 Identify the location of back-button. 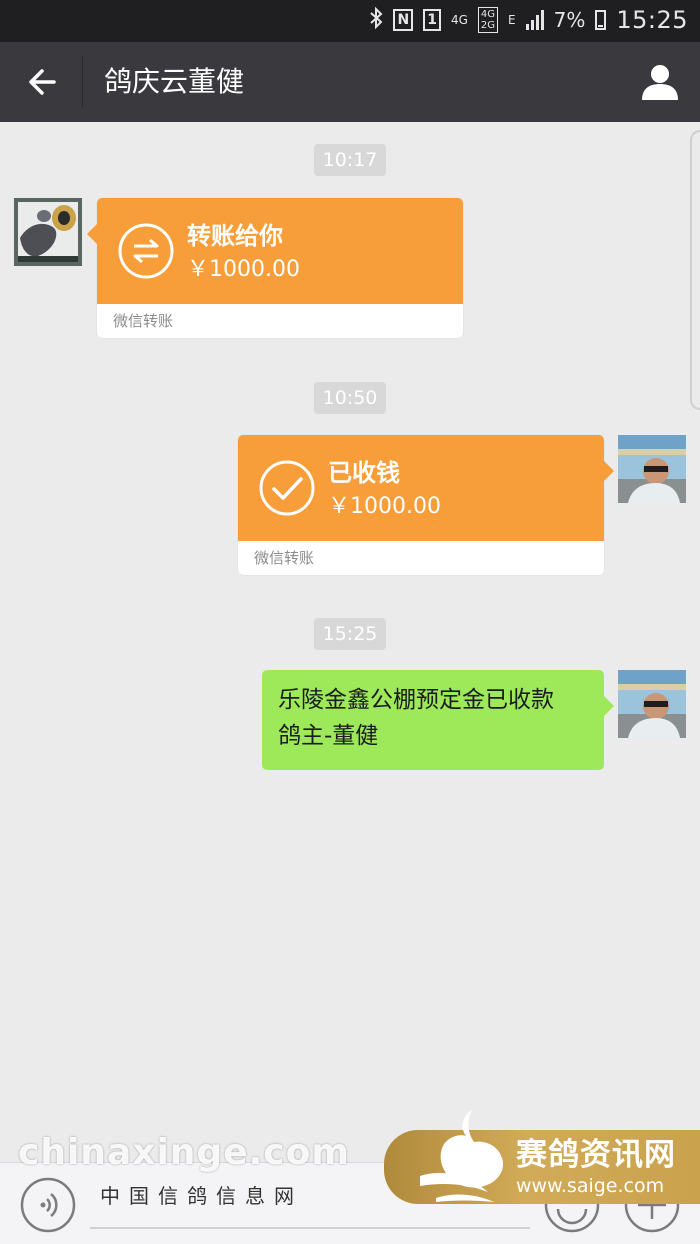
(42, 82).